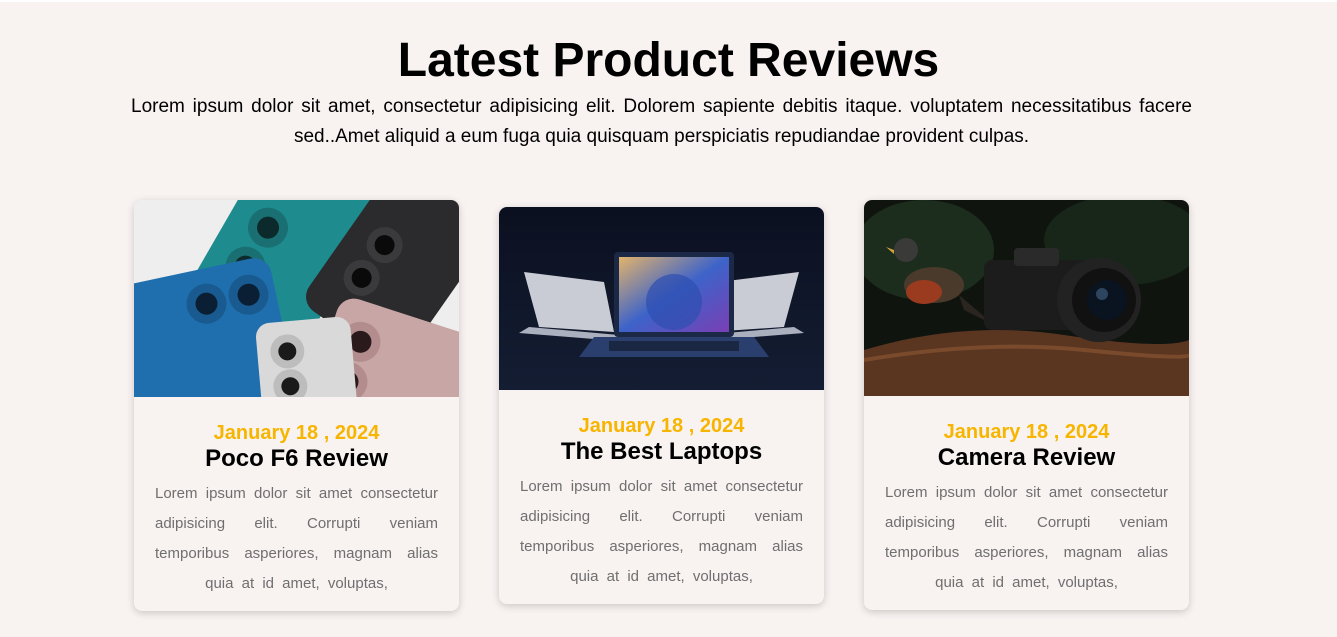 This screenshot has width=1337, height=637. I want to click on card-title: Poco F6 Review, so click(296, 459).